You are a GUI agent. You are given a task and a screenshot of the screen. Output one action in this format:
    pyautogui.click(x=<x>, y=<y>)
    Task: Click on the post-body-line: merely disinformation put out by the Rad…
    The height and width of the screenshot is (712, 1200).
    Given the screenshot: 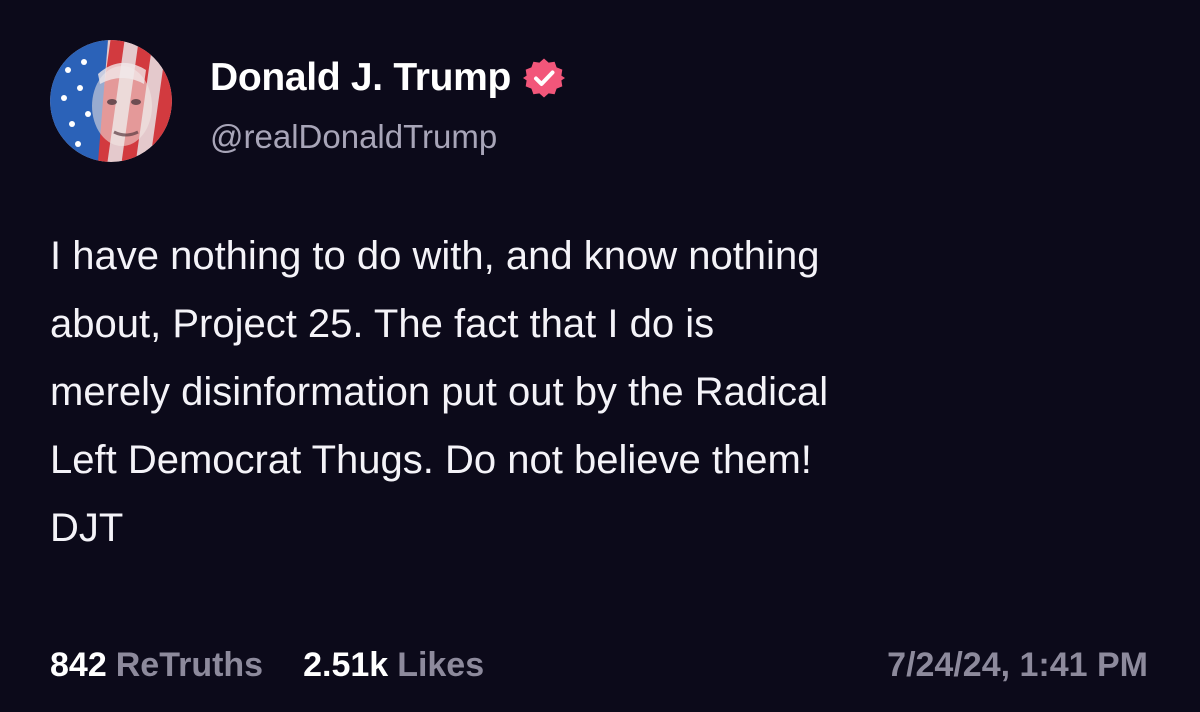 What is the action you would take?
    pyautogui.click(x=439, y=392)
    